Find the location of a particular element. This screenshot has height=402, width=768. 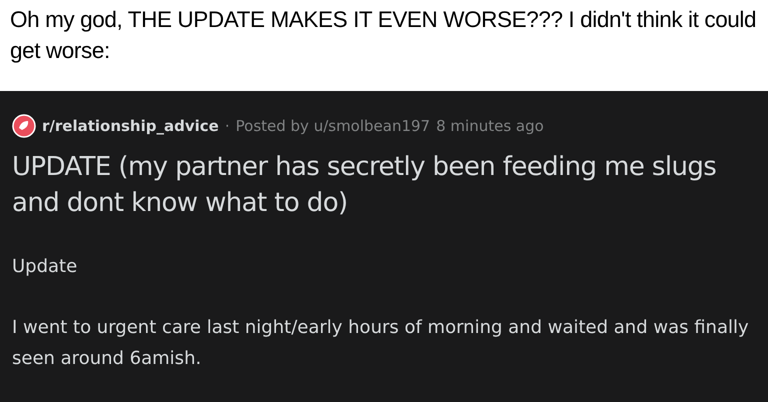

post-paragraph: Update is located at coordinates (45, 267).